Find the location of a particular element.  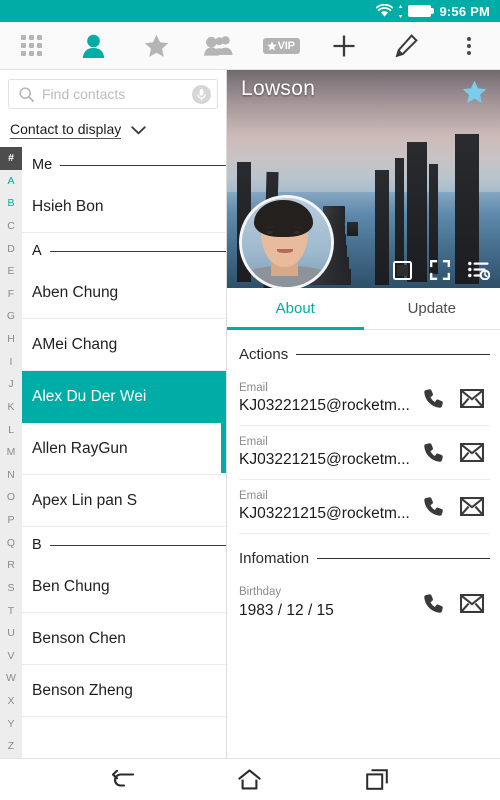

contact-avatar is located at coordinates (286, 241).